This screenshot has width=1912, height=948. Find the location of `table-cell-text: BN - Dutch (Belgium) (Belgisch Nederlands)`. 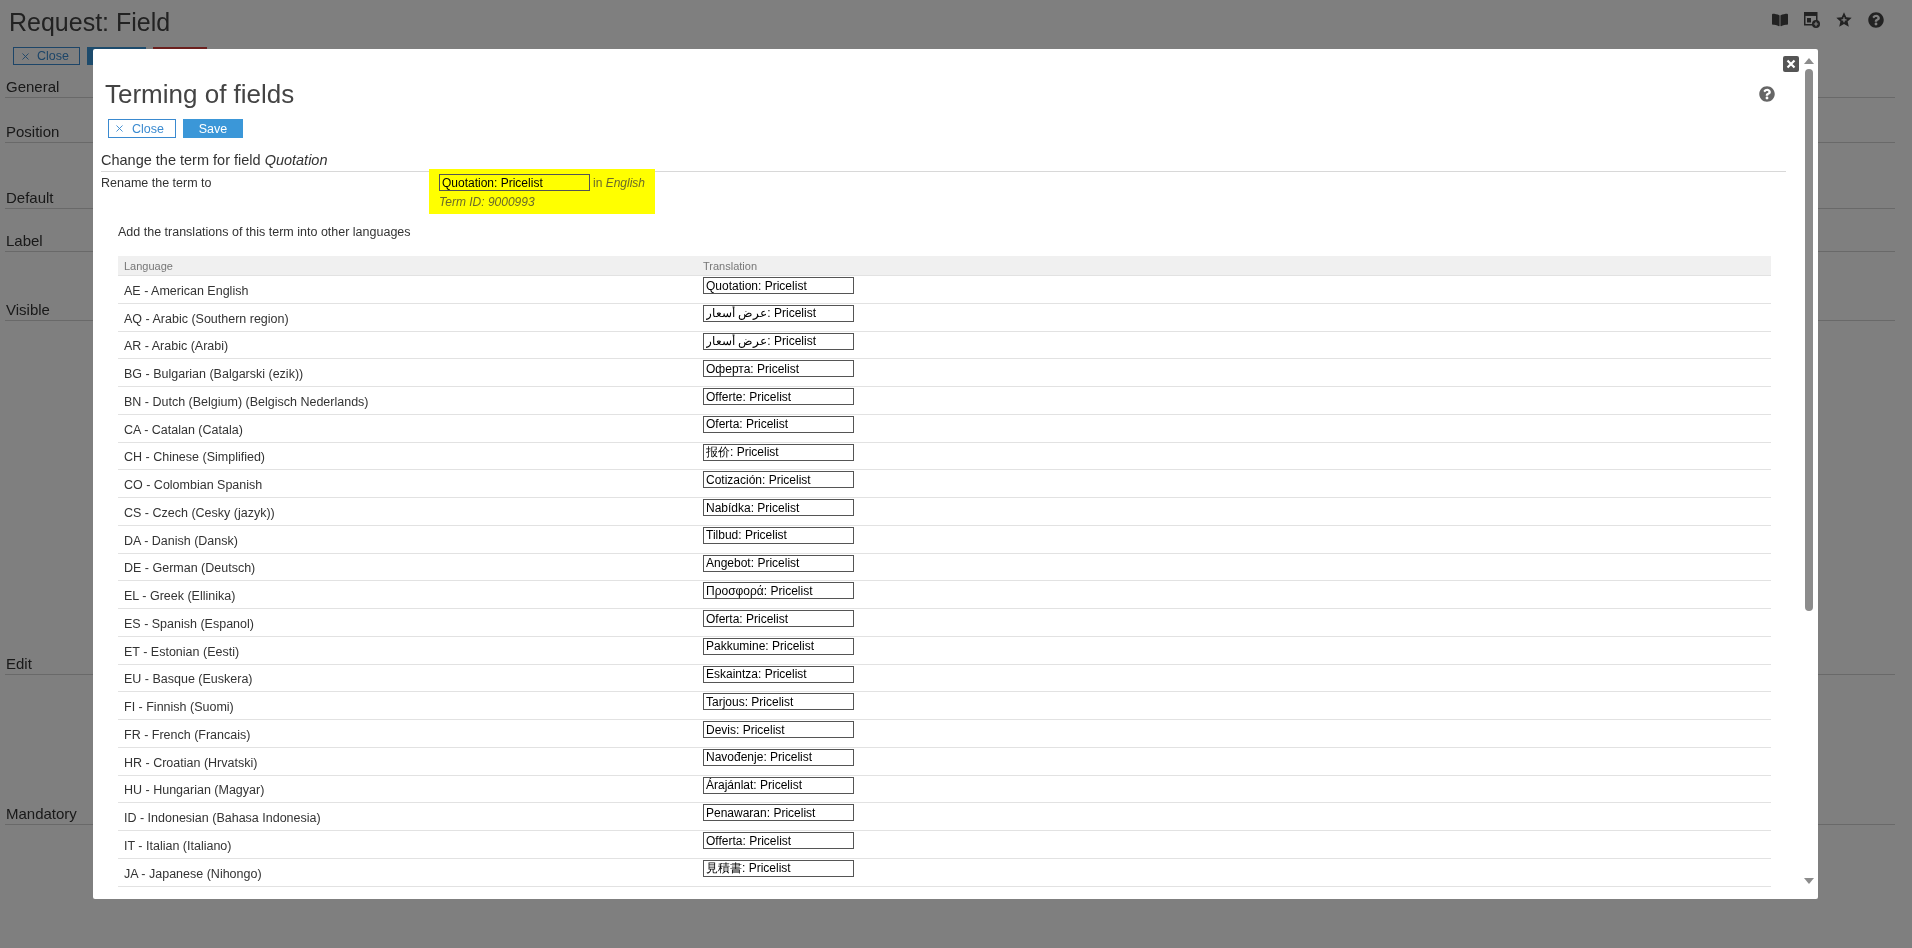

table-cell-text: BN - Dutch (Belgium) (Belgisch Nederlands) is located at coordinates (246, 401).